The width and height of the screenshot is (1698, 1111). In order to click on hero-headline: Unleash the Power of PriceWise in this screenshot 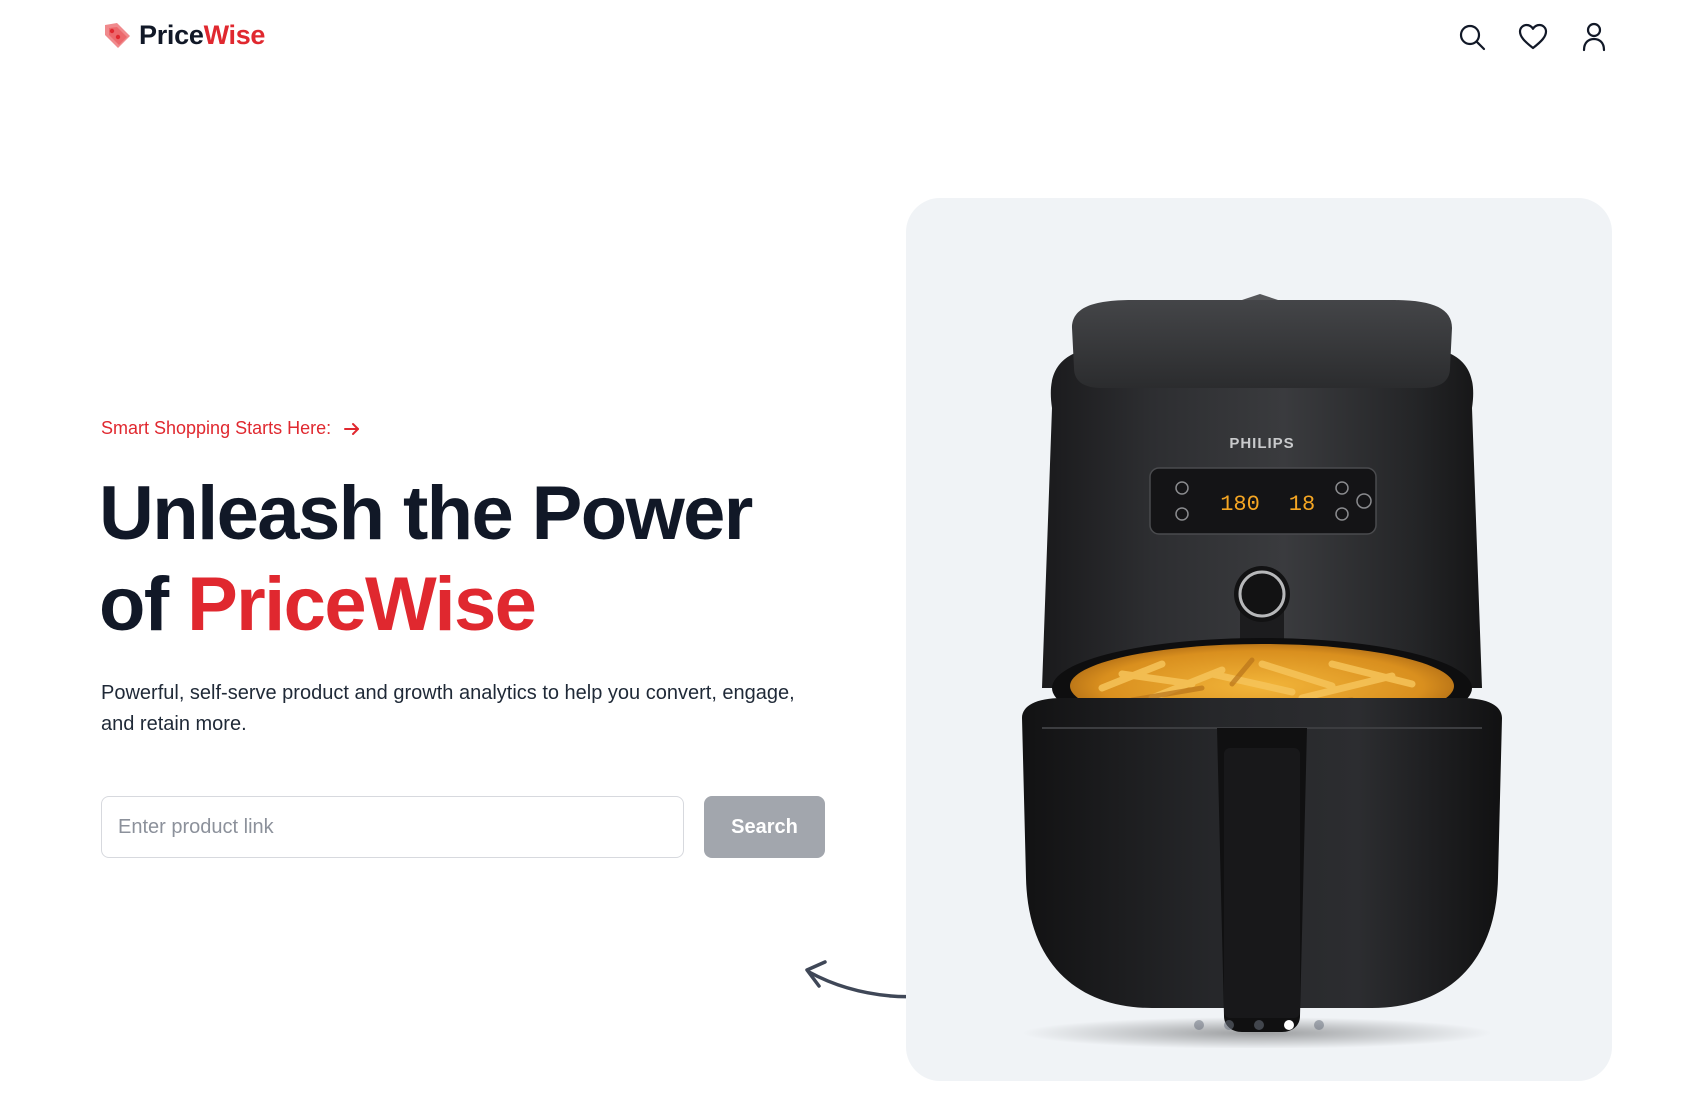, I will do `click(459, 559)`.